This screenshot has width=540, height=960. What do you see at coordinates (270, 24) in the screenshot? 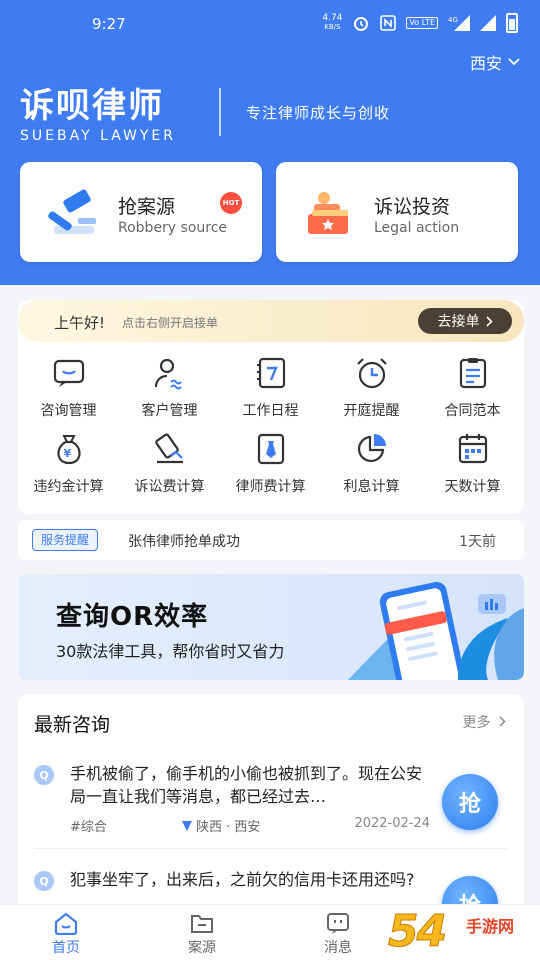
I see `status-bar: 9:27 4.74 KB/S Vo LTE 4G` at bounding box center [270, 24].